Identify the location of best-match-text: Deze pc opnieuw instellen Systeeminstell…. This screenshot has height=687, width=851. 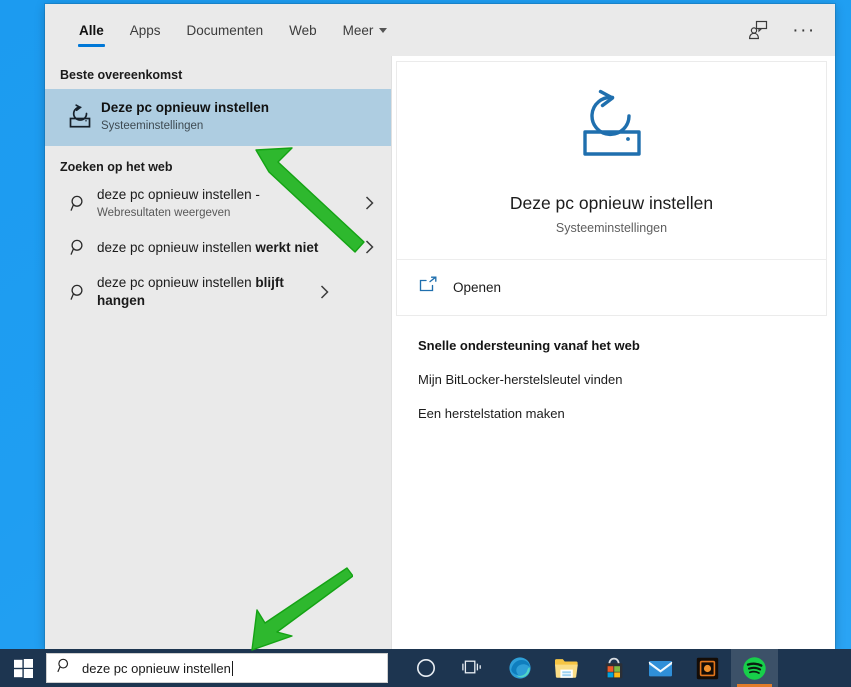
(185, 117).